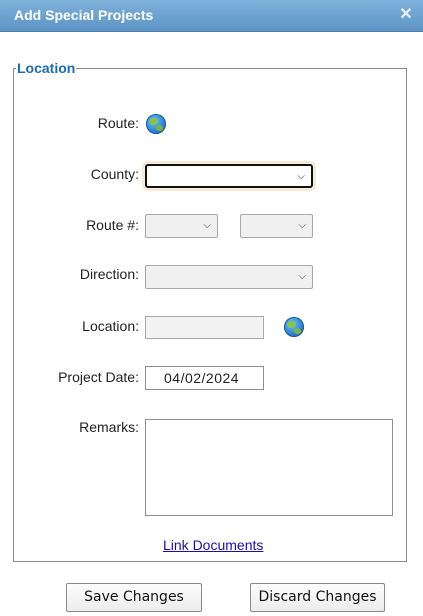 Image resolution: width=423 pixels, height=616 pixels. What do you see at coordinates (211, 16) in the screenshot?
I see `dialog-title-bar: Add Special Projects ✕` at bounding box center [211, 16].